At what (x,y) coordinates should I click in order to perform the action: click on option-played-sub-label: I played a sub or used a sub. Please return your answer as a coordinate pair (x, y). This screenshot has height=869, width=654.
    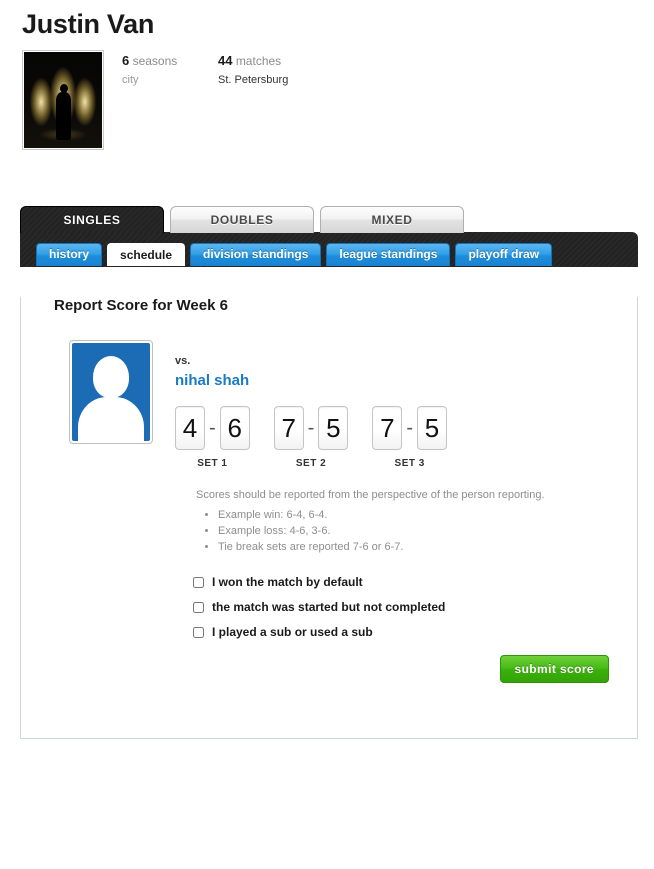
    Looking at the image, I should click on (292, 632).